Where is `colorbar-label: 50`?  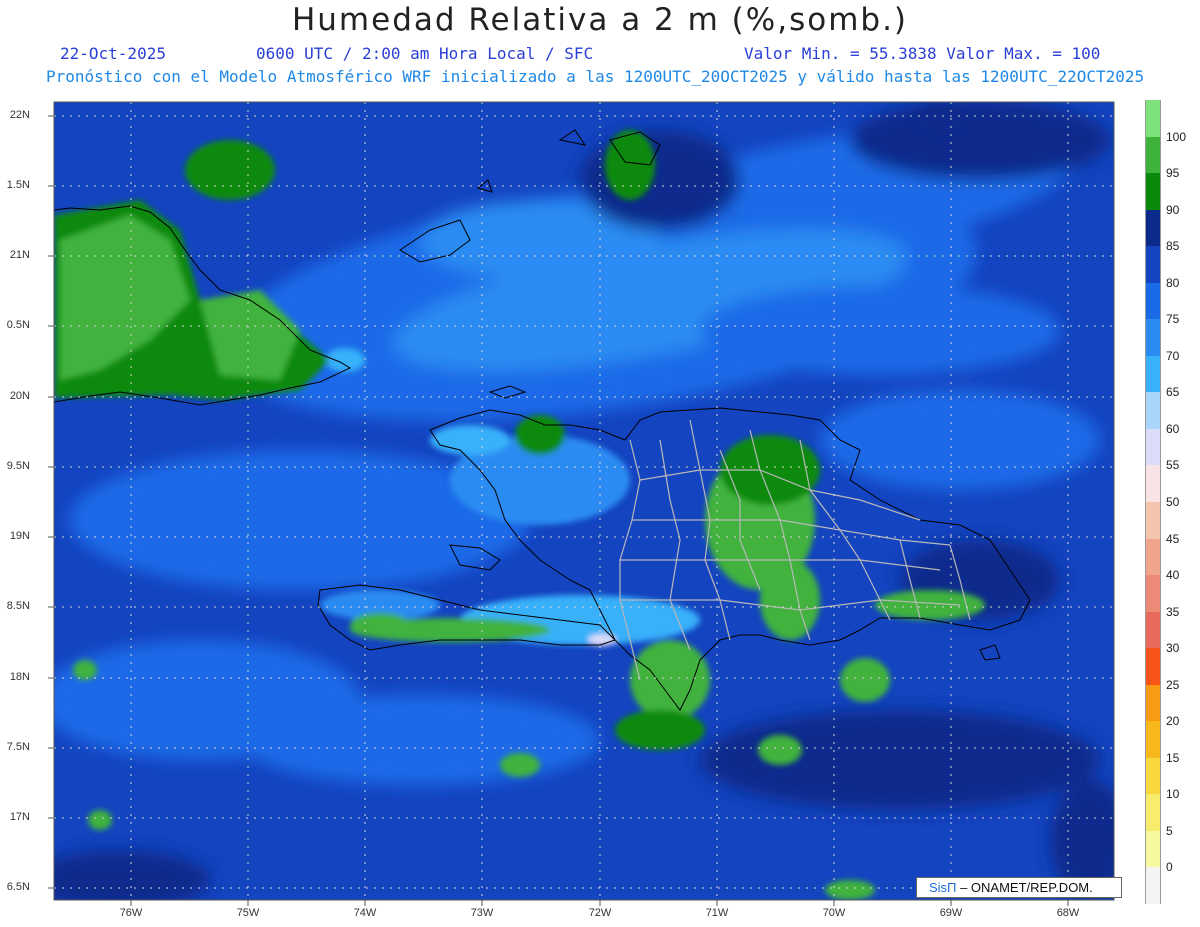
colorbar-label: 50 is located at coordinates (1173, 502).